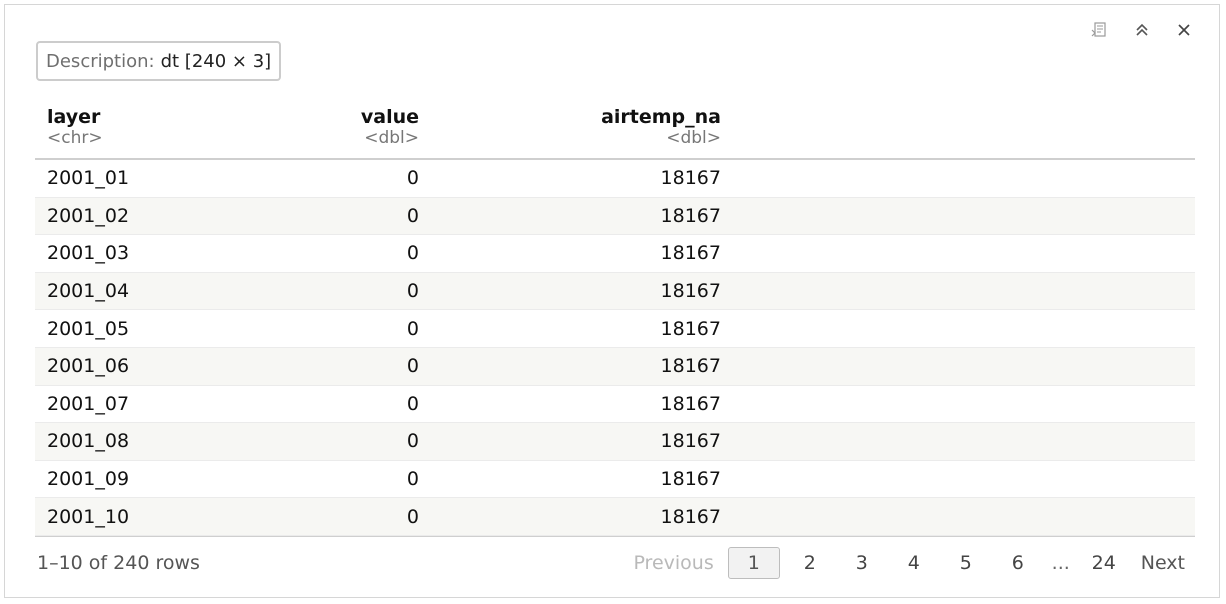  I want to click on page-button-5: 5, so click(966, 563).